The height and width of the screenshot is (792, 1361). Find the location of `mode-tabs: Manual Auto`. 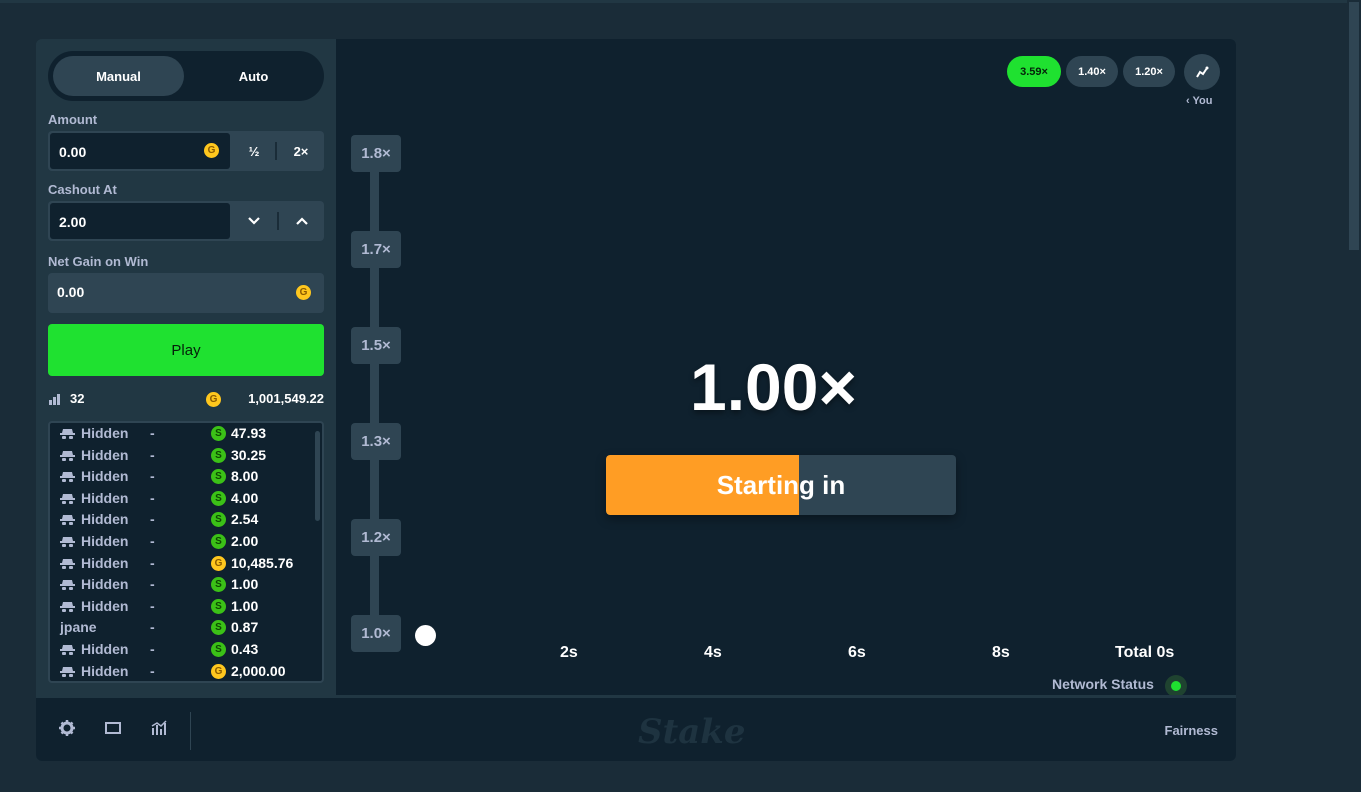

mode-tabs: Manual Auto is located at coordinates (186, 76).